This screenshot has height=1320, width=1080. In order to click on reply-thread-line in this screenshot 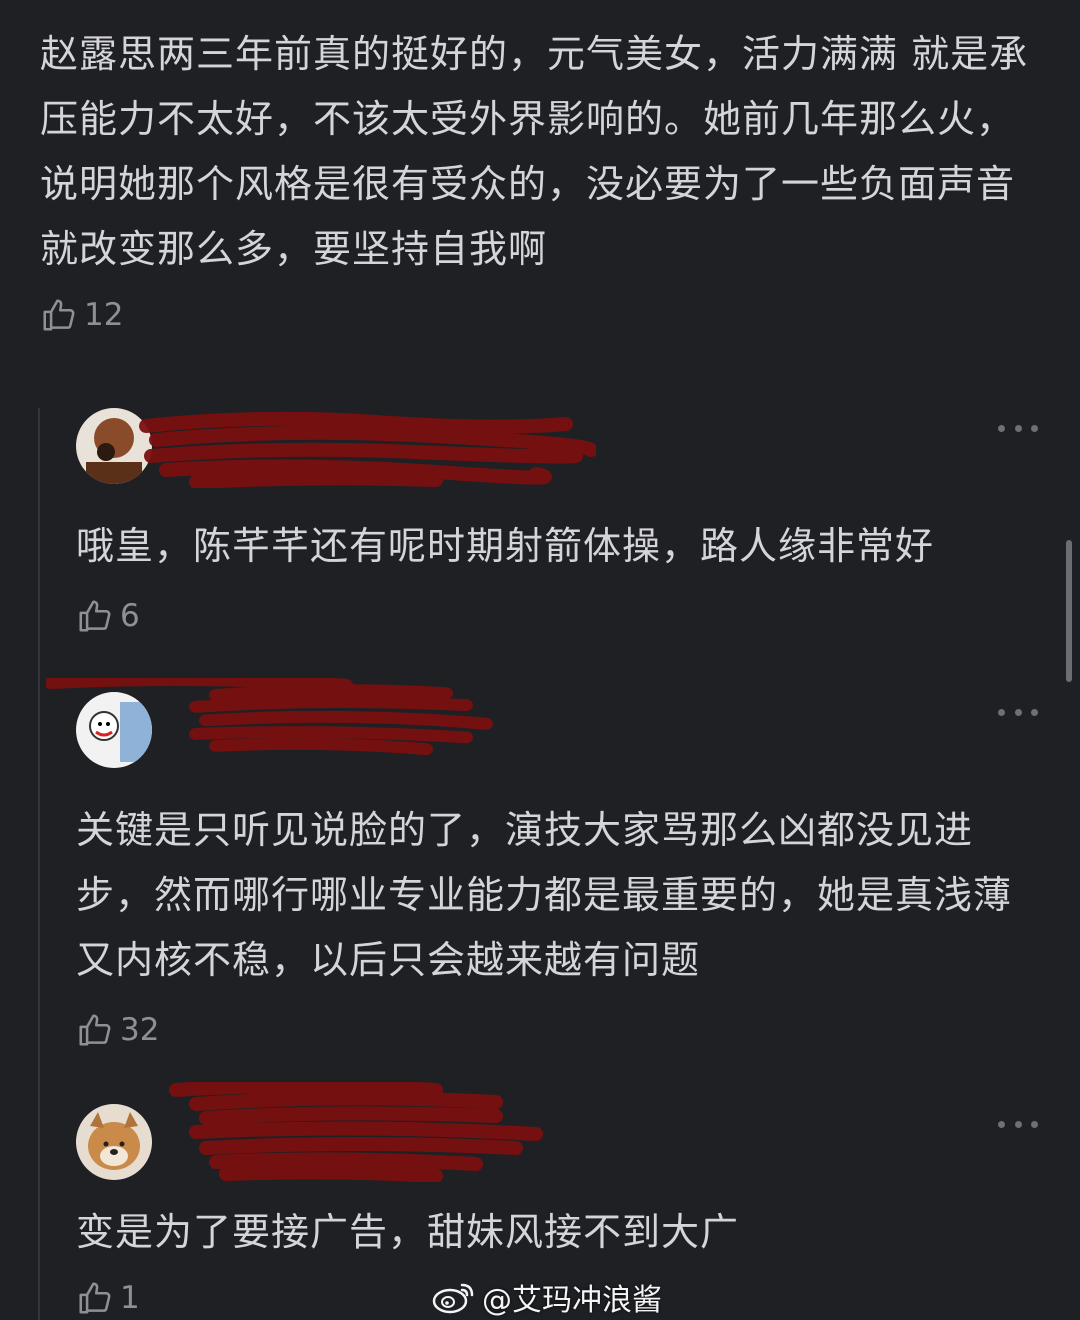, I will do `click(39, 864)`.